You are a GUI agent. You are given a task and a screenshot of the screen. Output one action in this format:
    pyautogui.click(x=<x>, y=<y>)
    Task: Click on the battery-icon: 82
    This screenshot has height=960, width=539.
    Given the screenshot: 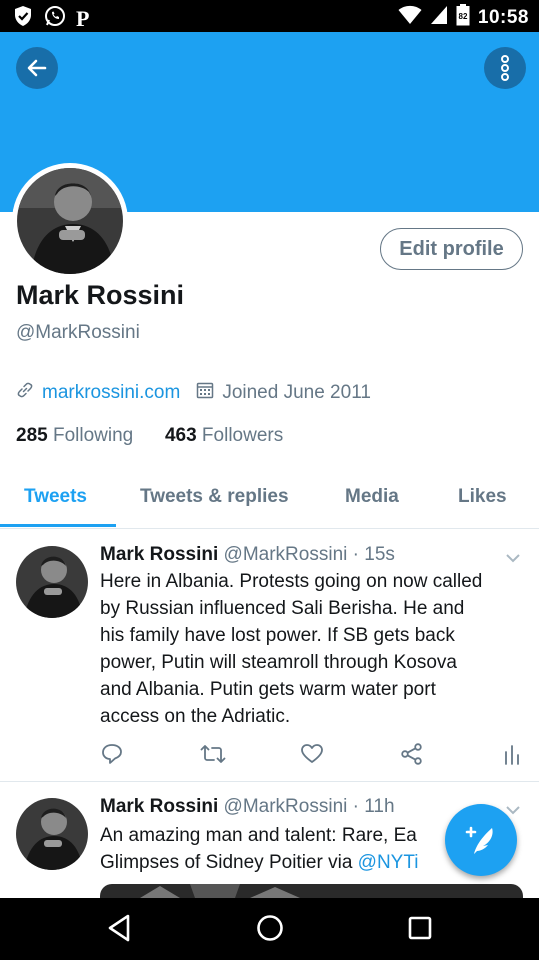 What is the action you would take?
    pyautogui.click(x=463, y=17)
    